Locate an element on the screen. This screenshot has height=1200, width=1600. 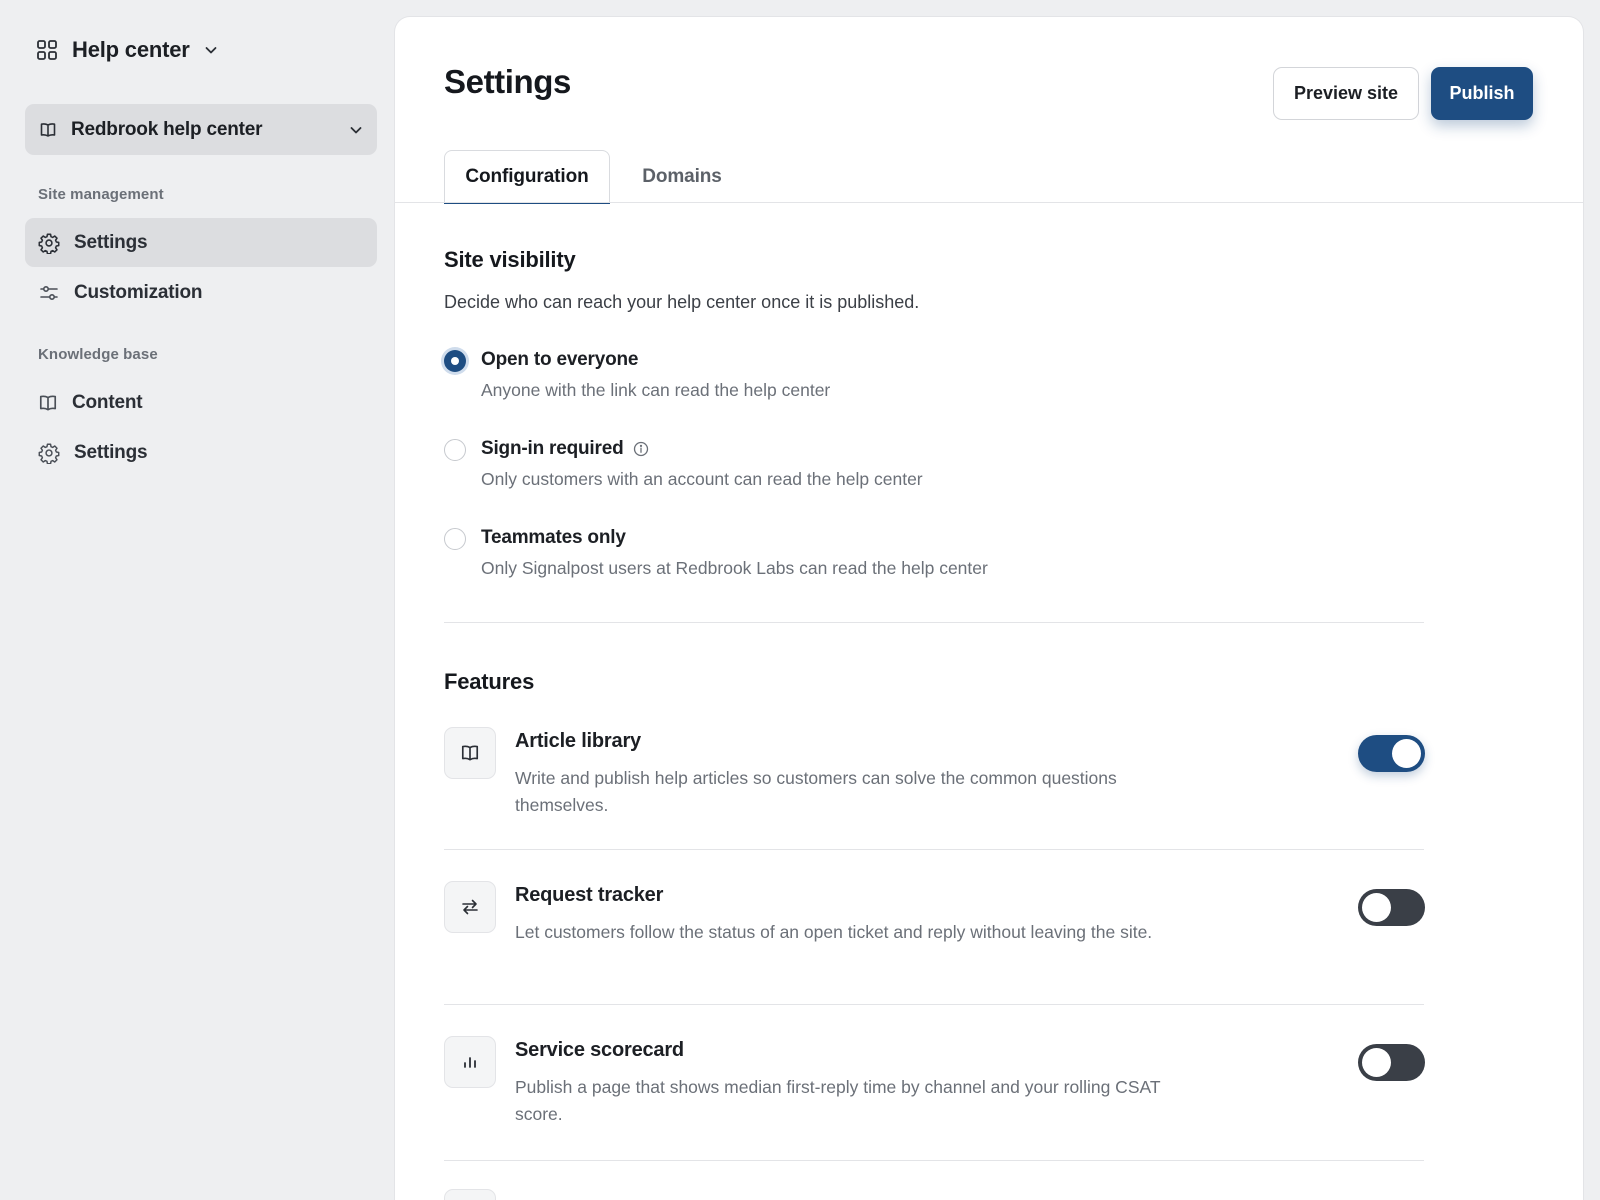
option-title: Teammates only is located at coordinates (553, 537).